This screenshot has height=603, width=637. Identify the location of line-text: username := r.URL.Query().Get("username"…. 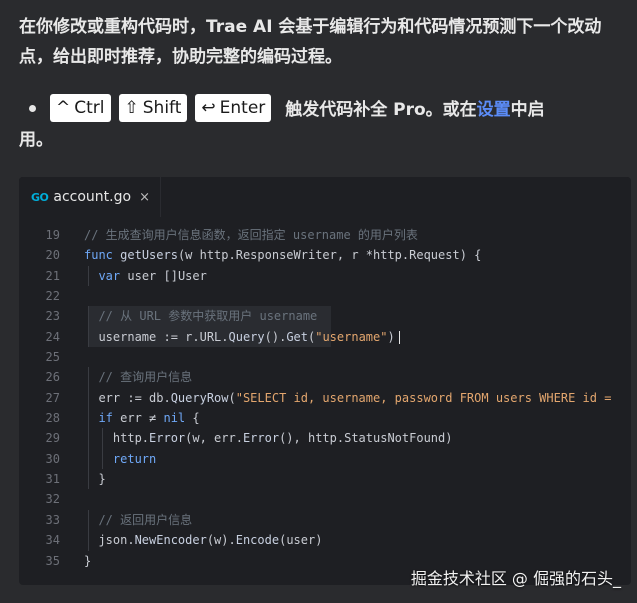
(242, 337).